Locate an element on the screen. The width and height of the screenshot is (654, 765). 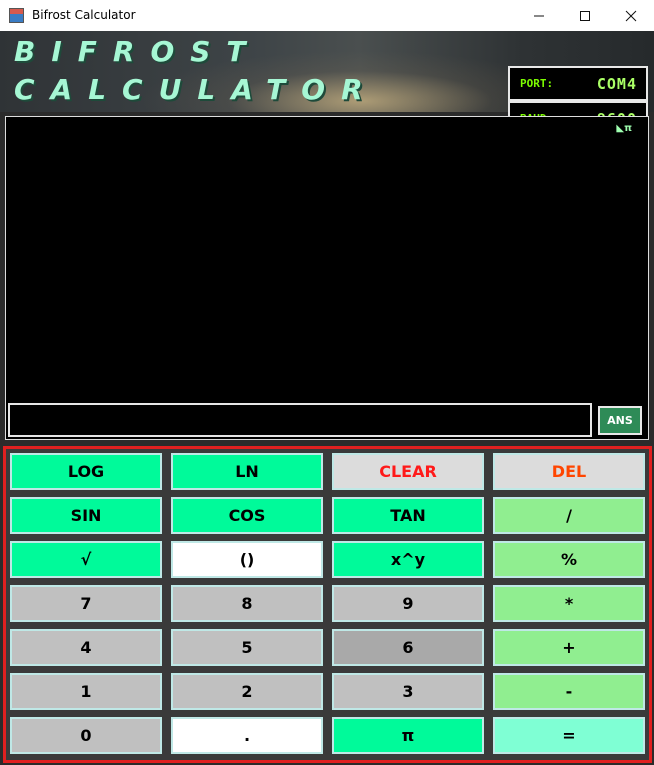
key-minus-button: - is located at coordinates (569, 691).